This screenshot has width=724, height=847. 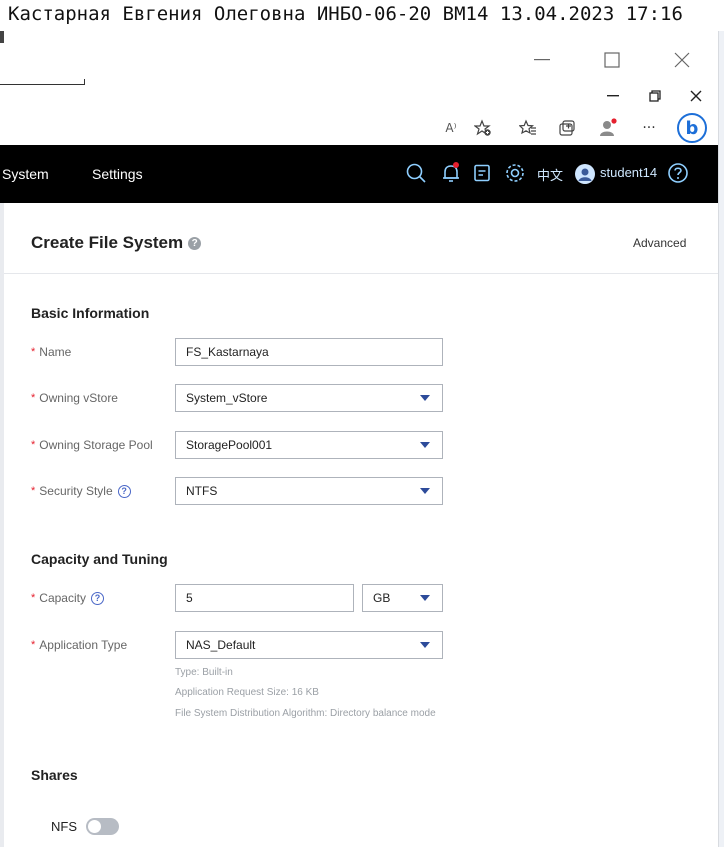 I want to click on more-icon: ···, so click(x=649, y=128).